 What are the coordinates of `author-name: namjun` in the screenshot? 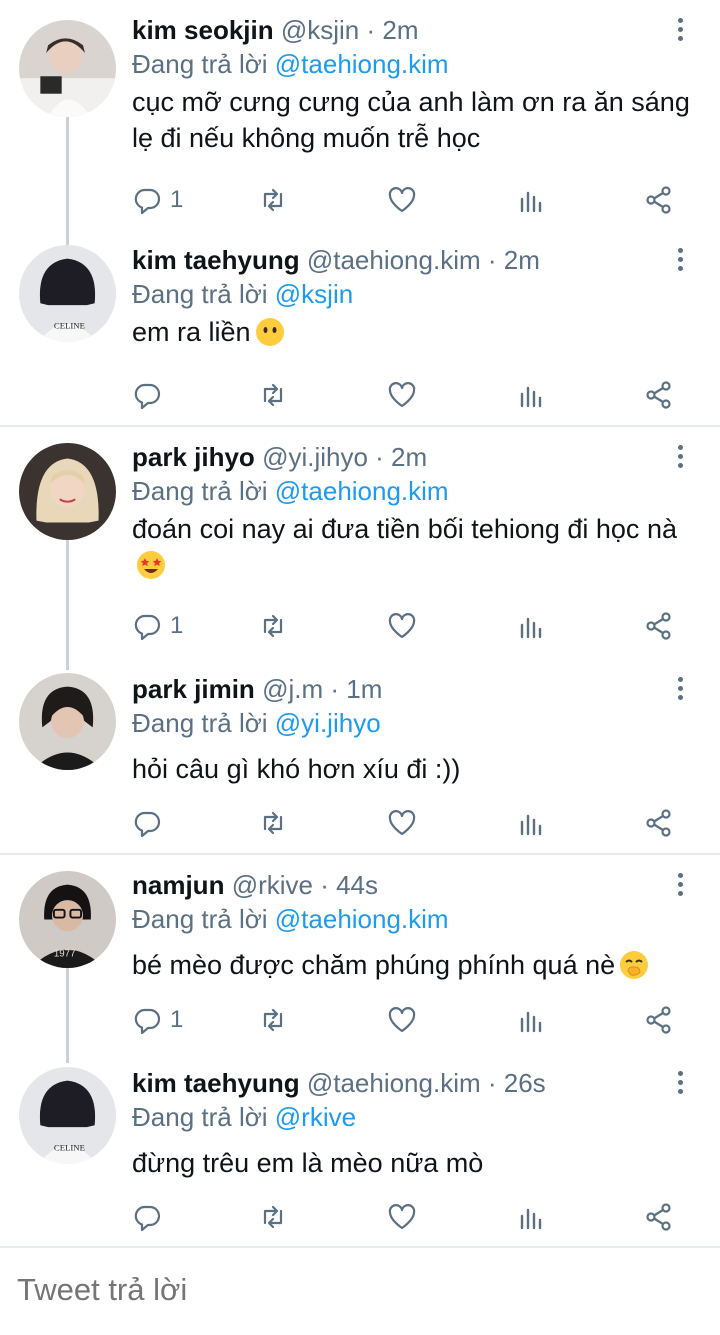 It's located at (178, 885).